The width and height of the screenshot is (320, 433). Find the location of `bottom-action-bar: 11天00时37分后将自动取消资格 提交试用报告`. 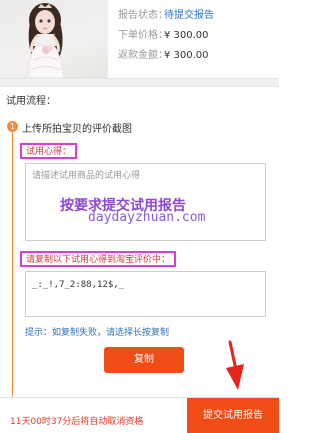

bottom-action-bar: 11天00时37分后将自动取消资格 提交试用报告 is located at coordinates (139, 415).